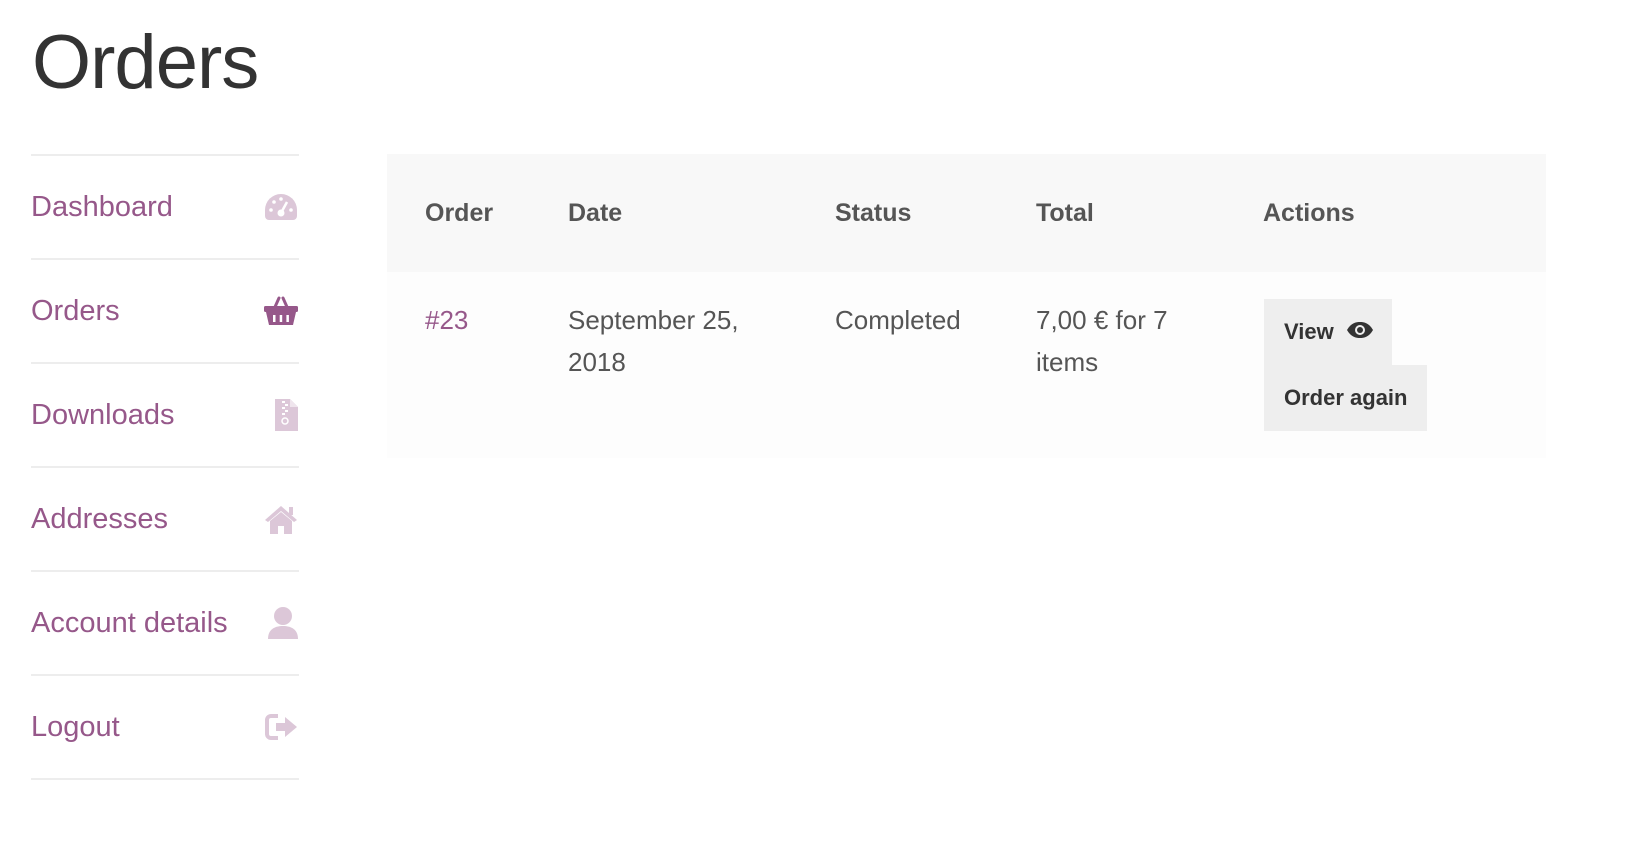 The width and height of the screenshot is (1628, 860). I want to click on order-again-button: Order again, so click(1346, 398).